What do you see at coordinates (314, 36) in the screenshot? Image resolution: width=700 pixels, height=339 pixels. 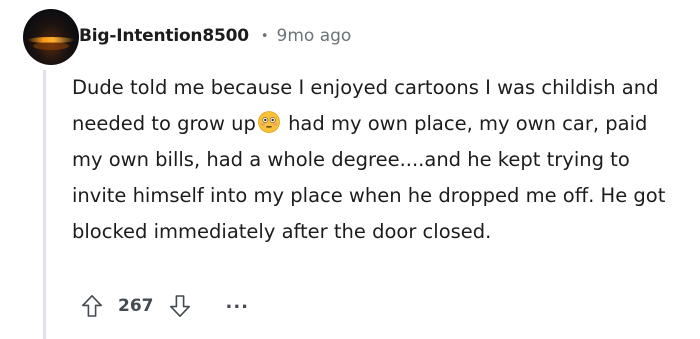 I see `timestamp: 9mo ago` at bounding box center [314, 36].